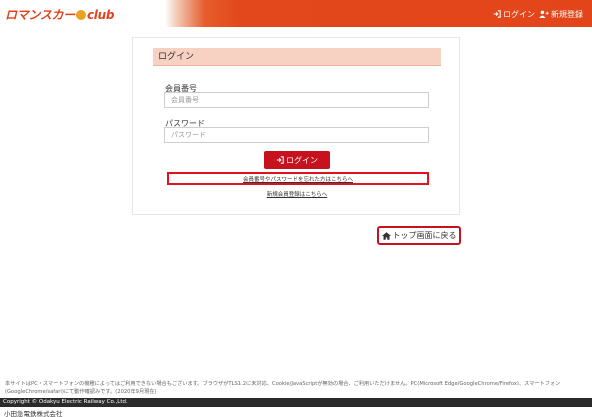 The image size is (592, 417). What do you see at coordinates (297, 194) in the screenshot?
I see `new-member-register-link: 新規会員登録はこちらへ` at bounding box center [297, 194].